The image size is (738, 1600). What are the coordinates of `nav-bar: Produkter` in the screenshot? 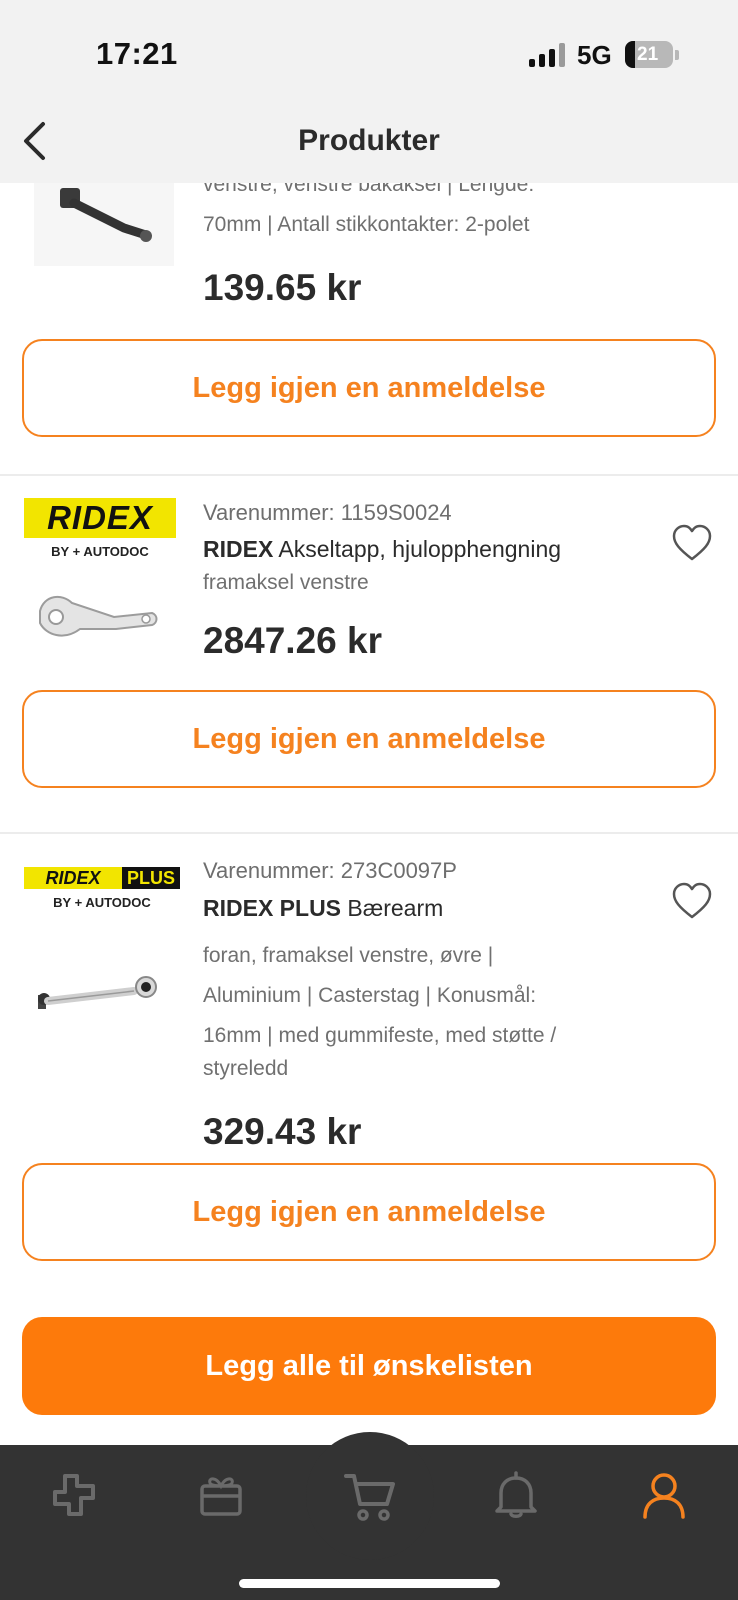 It's located at (369, 141).